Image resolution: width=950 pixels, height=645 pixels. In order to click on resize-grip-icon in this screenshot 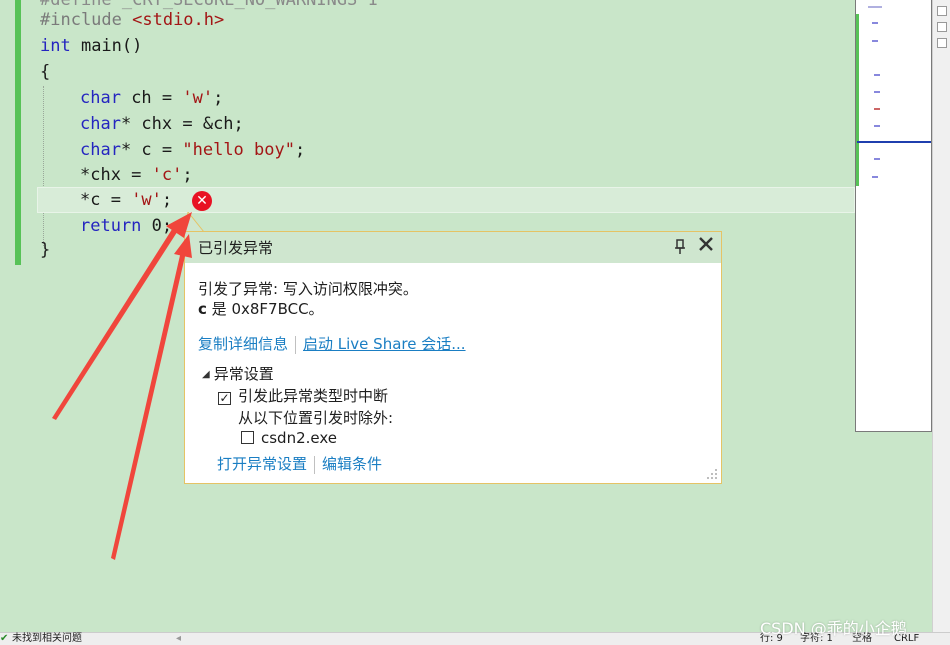, I will do `click(712, 474)`.